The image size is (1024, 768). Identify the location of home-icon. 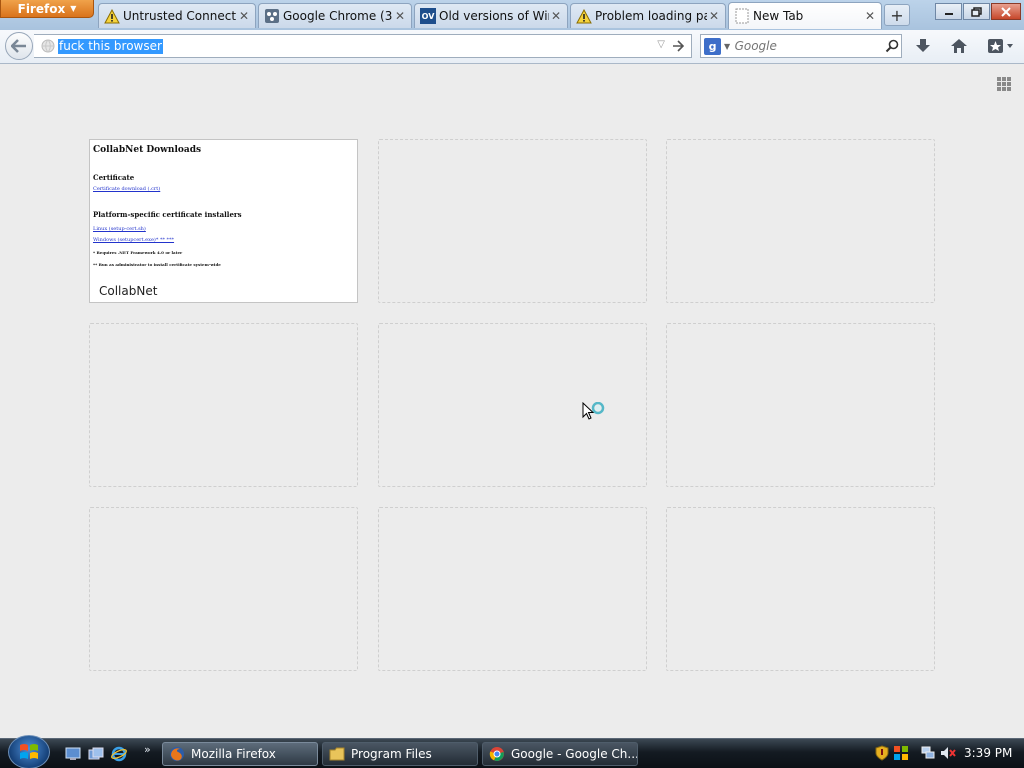
(959, 46).